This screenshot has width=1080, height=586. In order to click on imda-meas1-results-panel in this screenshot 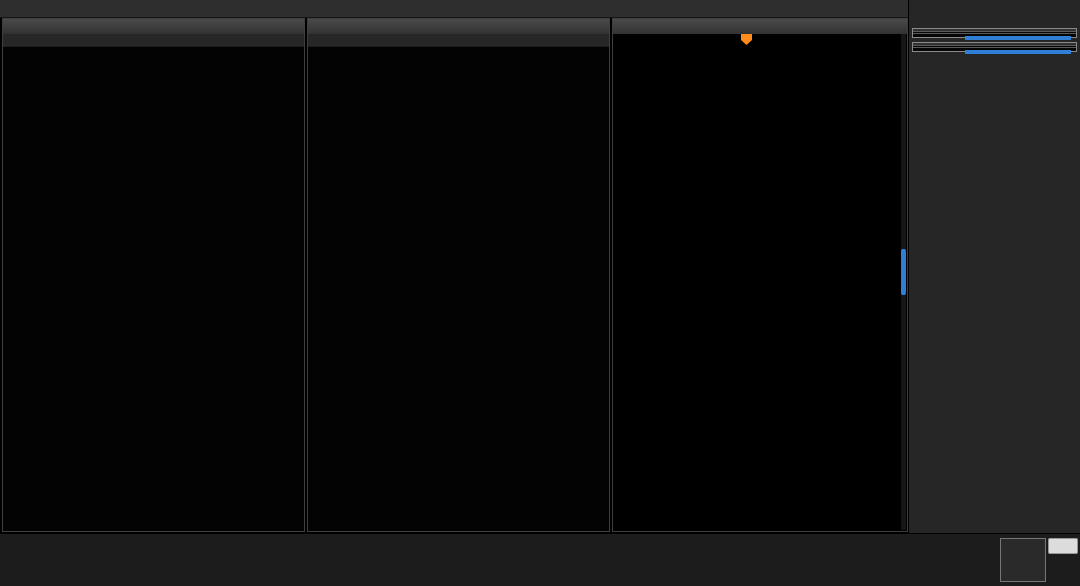, I will do `click(994, 34)`.